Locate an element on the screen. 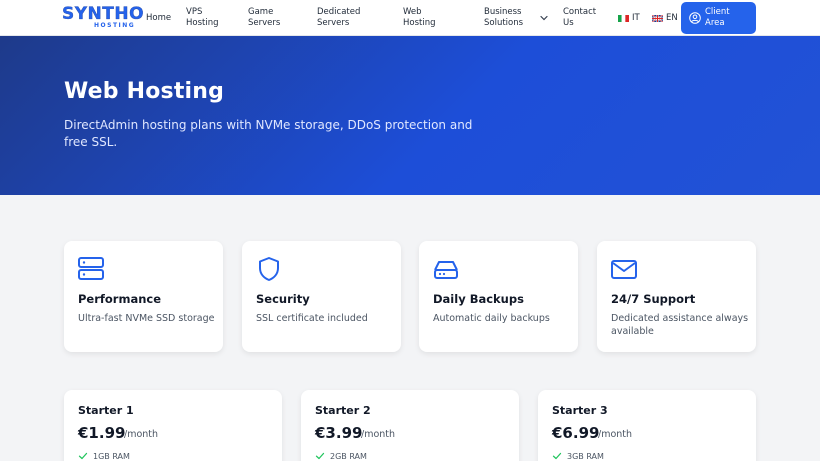  plan-feature-label: 3GB RAM is located at coordinates (585, 456).